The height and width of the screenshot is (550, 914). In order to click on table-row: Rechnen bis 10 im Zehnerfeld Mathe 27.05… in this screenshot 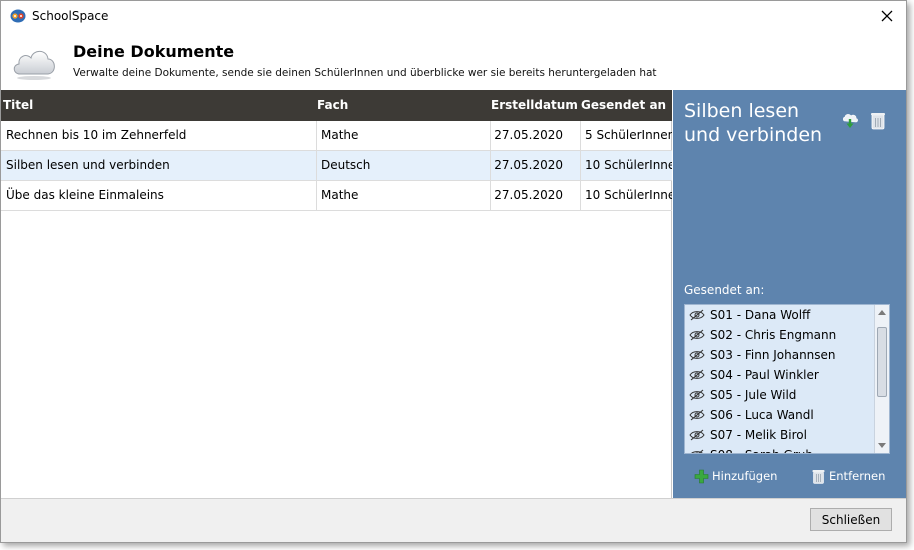, I will do `click(336, 136)`.